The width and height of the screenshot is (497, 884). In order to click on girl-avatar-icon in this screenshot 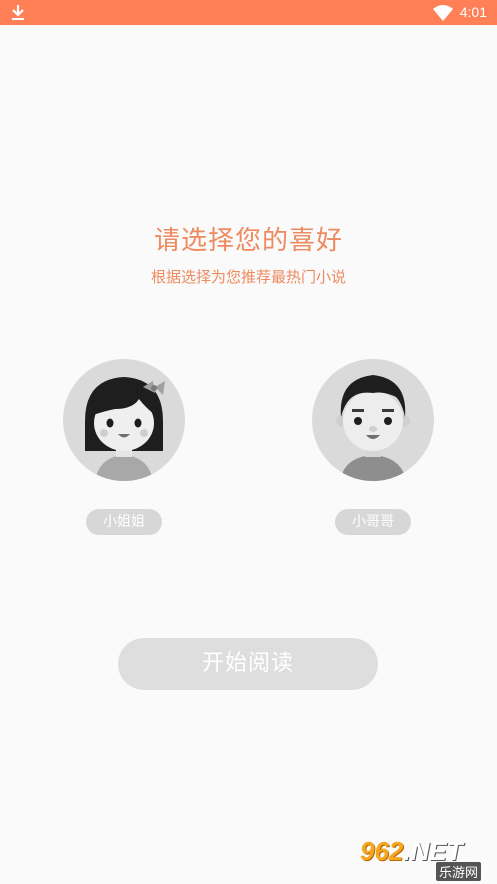, I will do `click(125, 429)`.